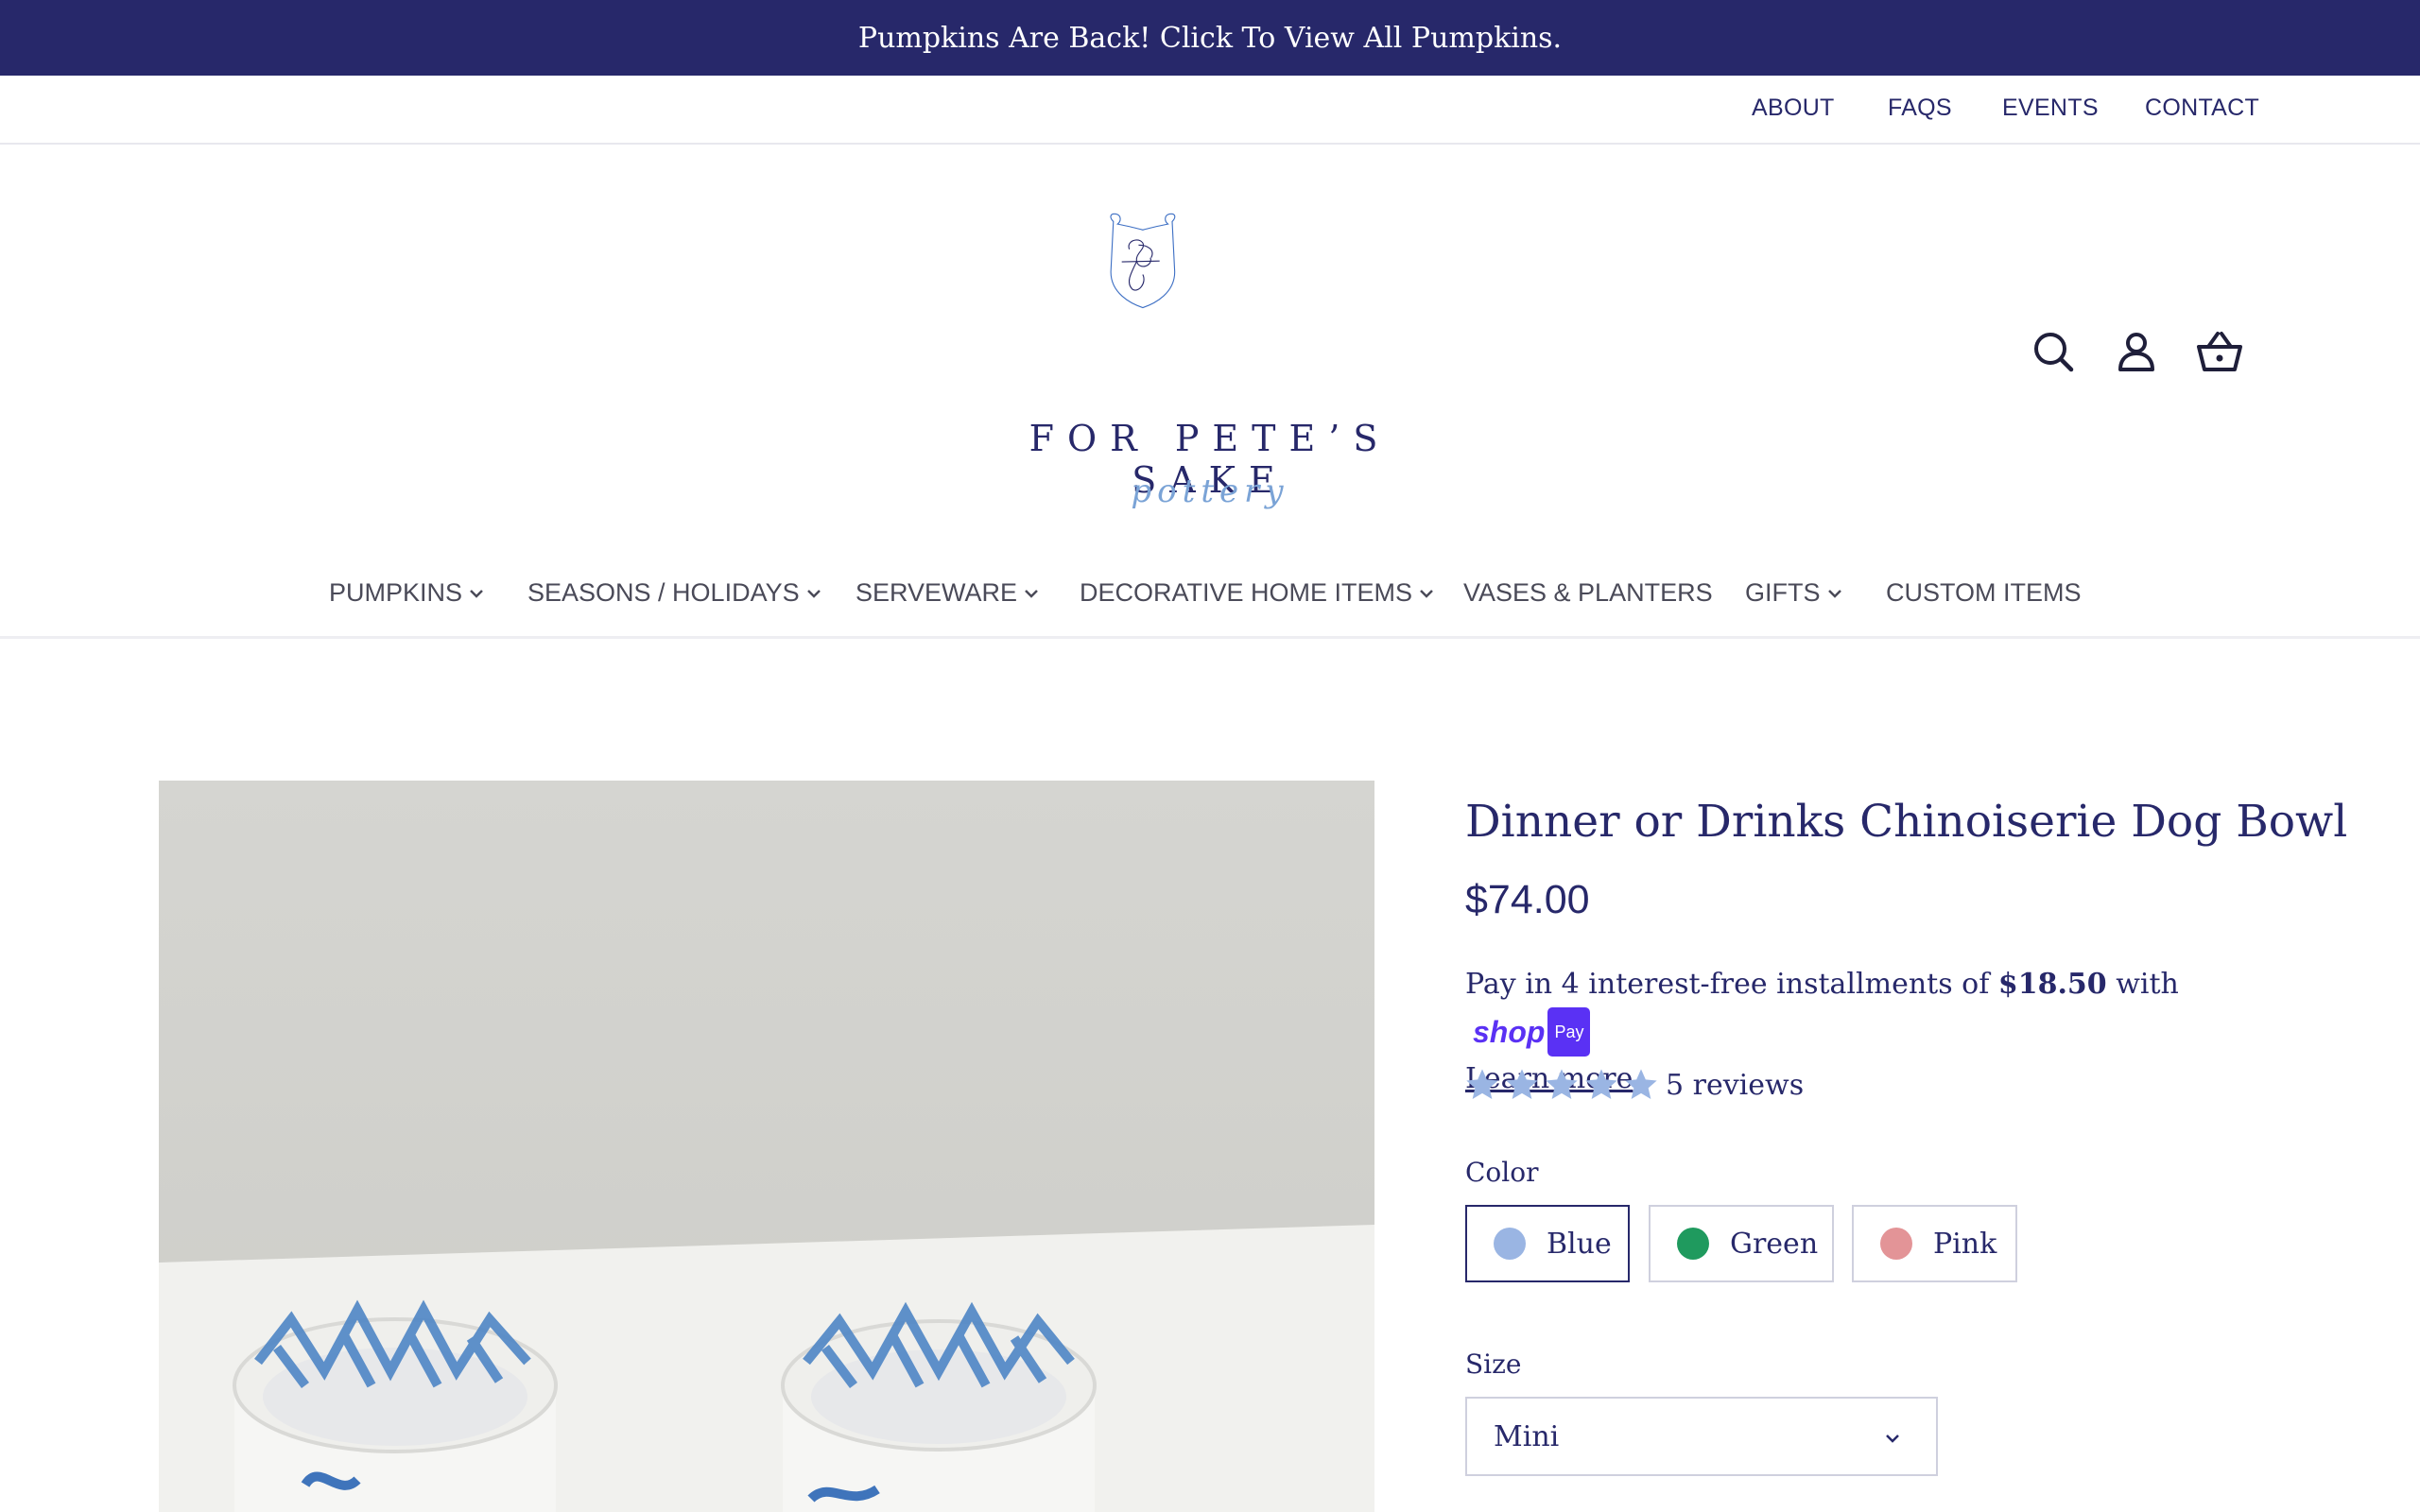 This screenshot has width=2420, height=1512. I want to click on utility-nav: ABOUT FAQS EVENTS CONTACT, so click(1210, 110).